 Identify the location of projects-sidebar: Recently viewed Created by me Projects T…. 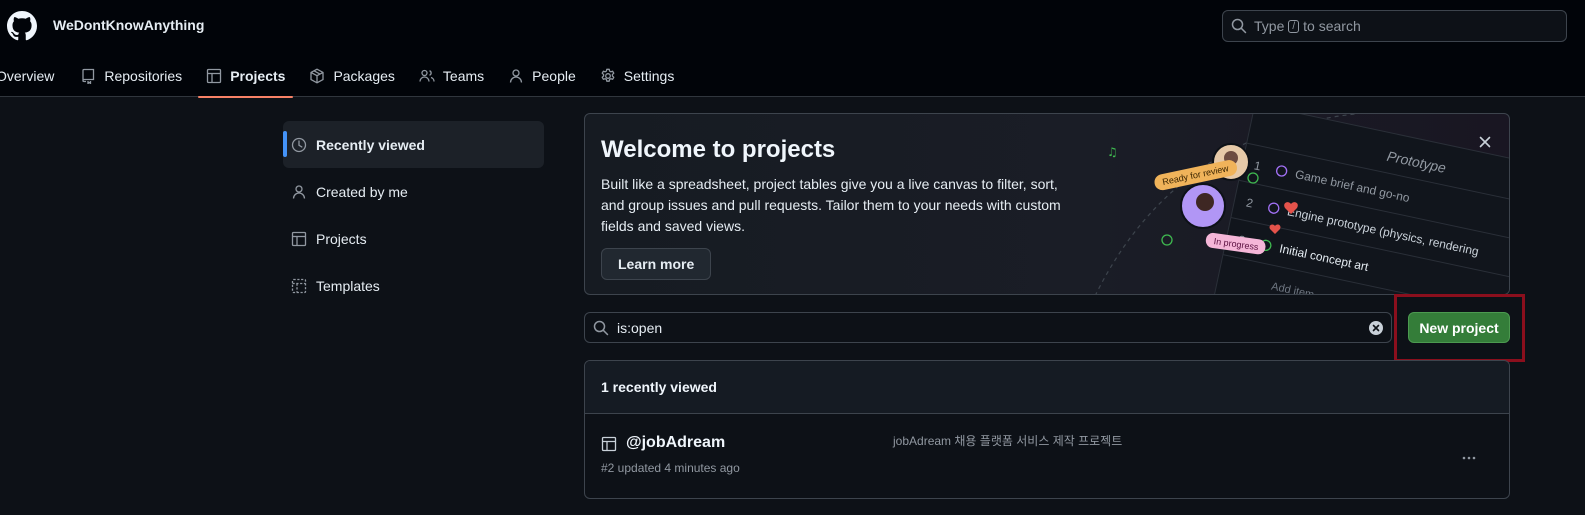
(413, 215).